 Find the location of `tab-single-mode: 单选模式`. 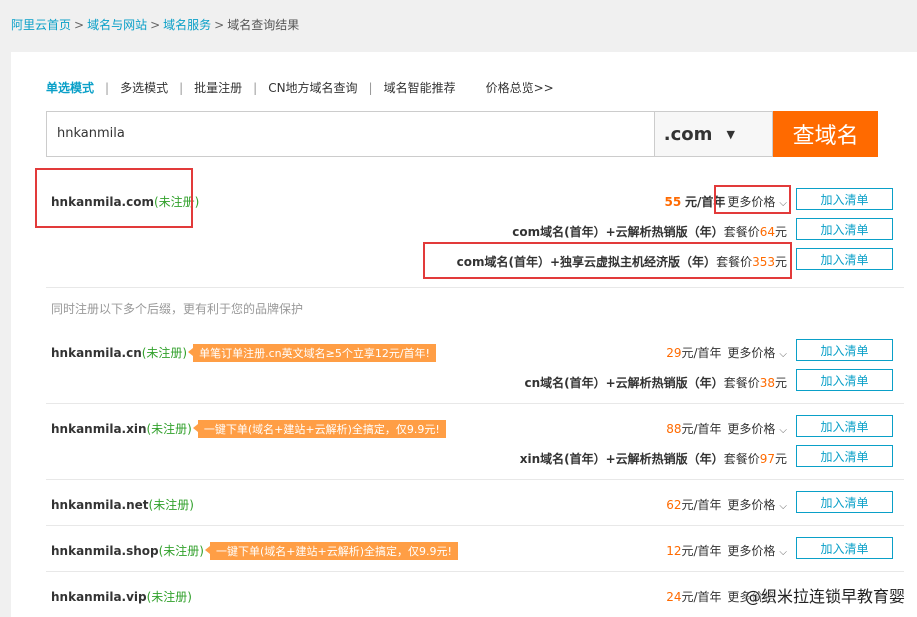

tab-single-mode: 单选模式 is located at coordinates (70, 87).